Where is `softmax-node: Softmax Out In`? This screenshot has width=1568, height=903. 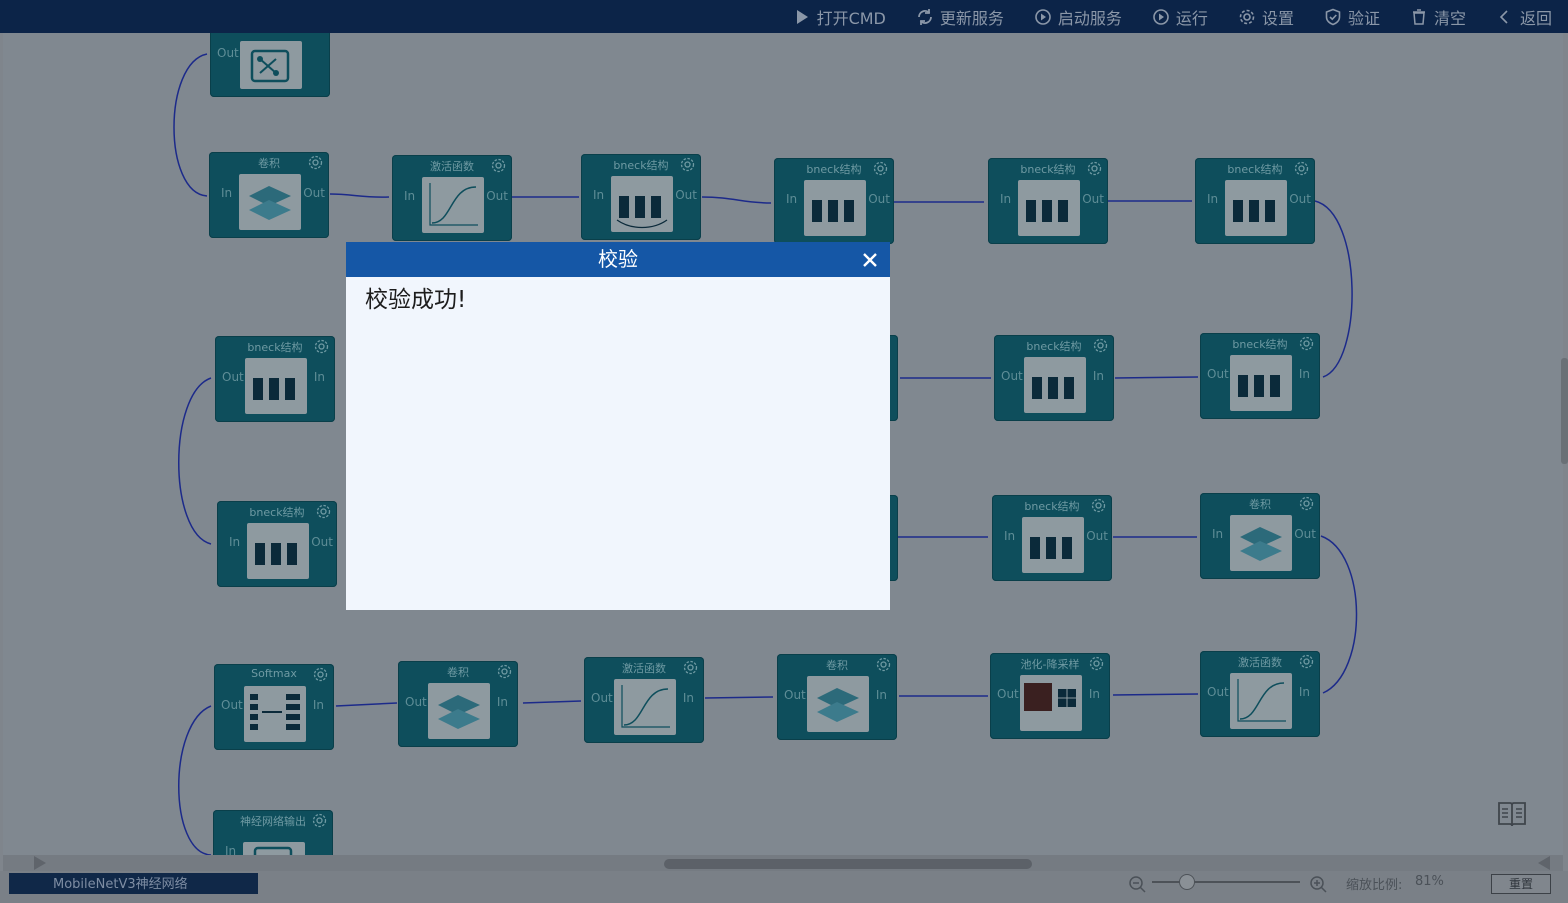 softmax-node: Softmax Out In is located at coordinates (274, 707).